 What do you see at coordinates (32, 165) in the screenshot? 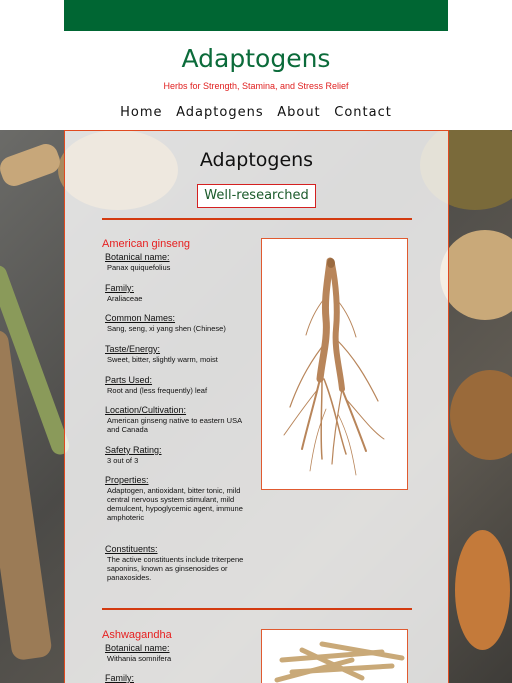
I see `root-decoration` at bounding box center [32, 165].